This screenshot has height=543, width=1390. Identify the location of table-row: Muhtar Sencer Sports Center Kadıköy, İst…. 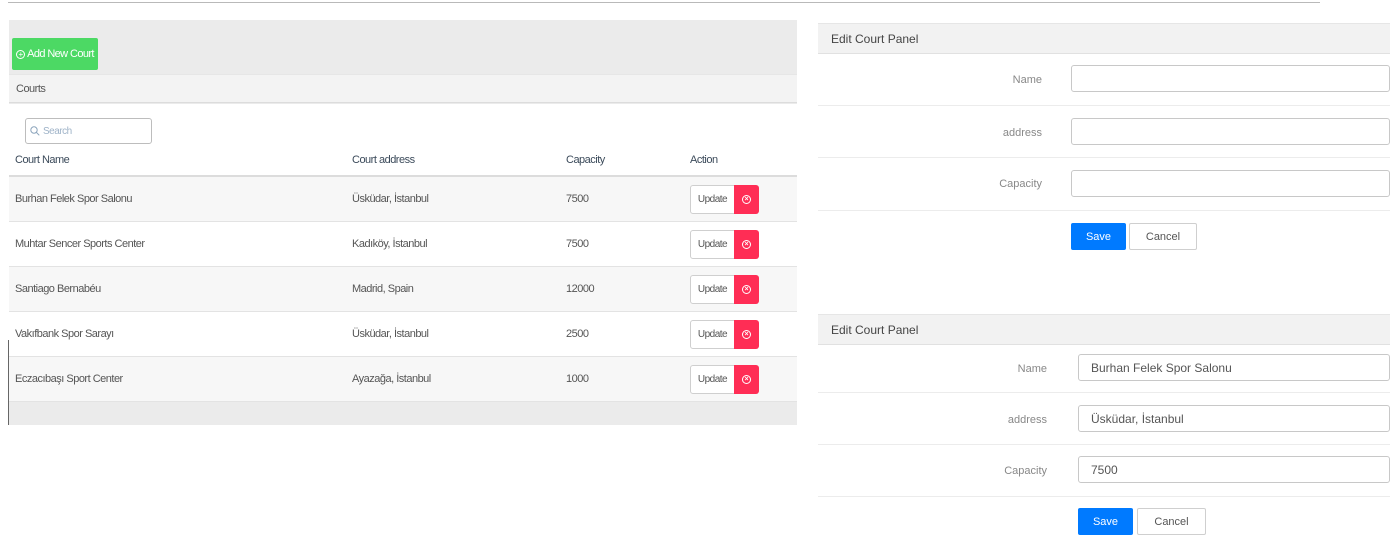
(403, 244).